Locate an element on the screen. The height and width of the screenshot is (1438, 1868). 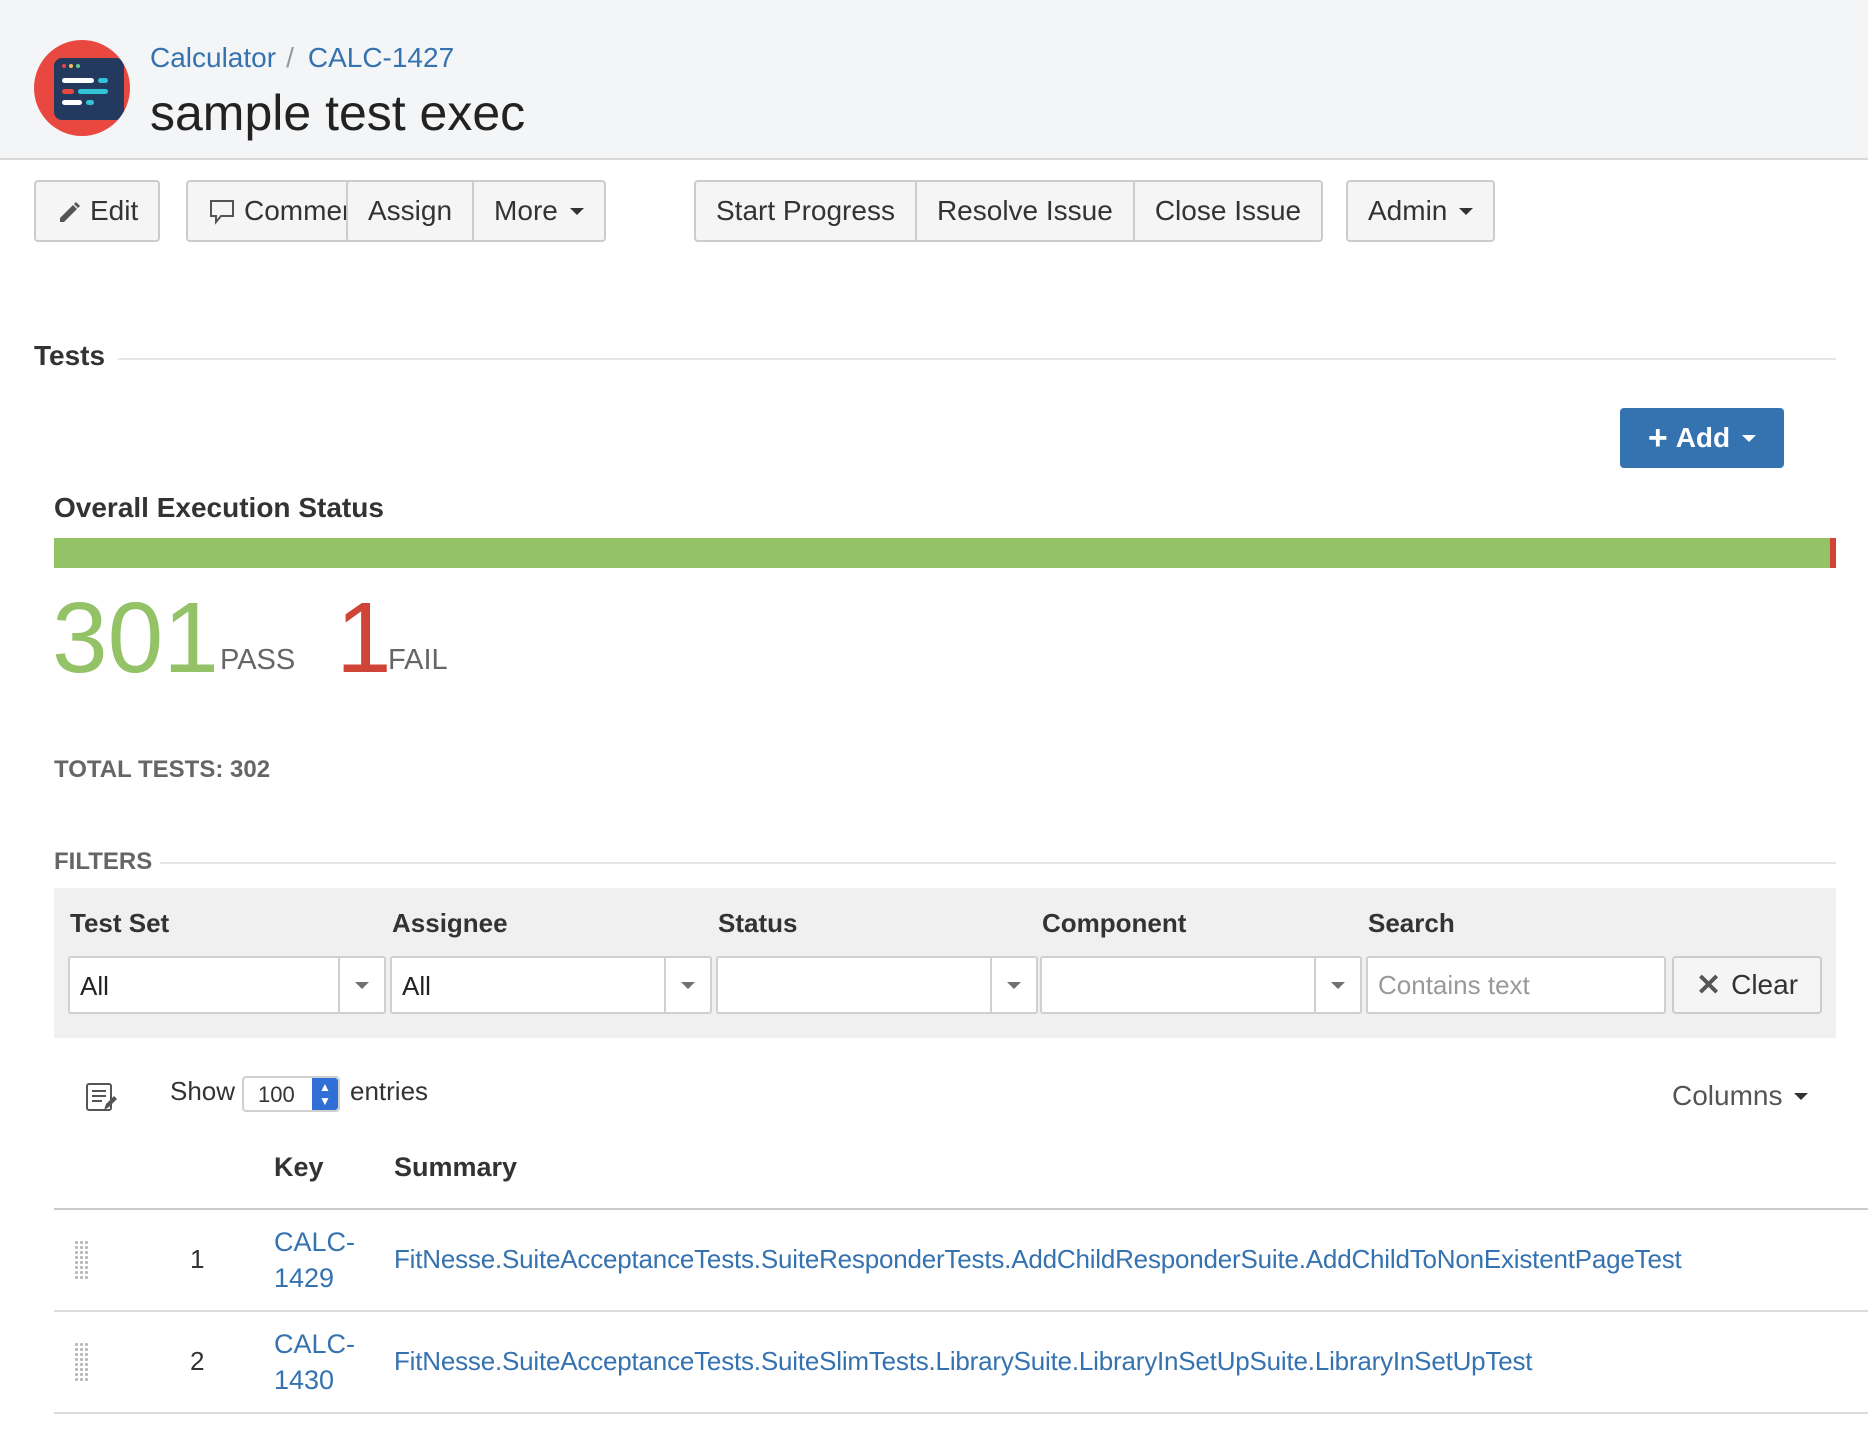
columns-label: Columns is located at coordinates (1727, 1095).